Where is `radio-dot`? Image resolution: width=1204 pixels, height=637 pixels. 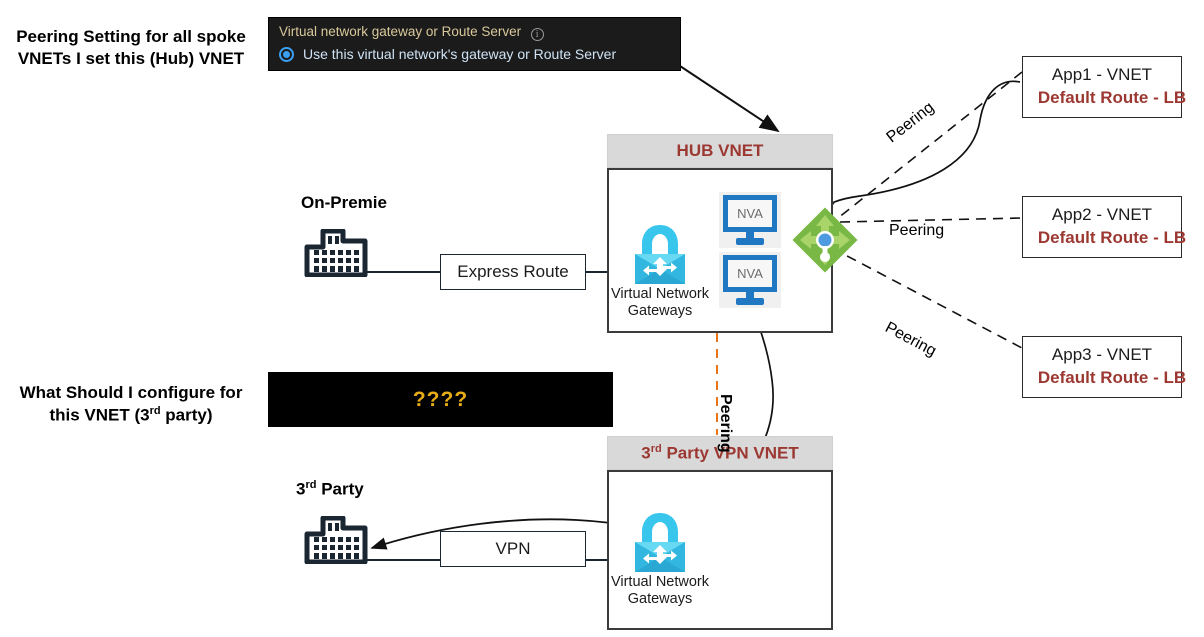 radio-dot is located at coordinates (286, 54).